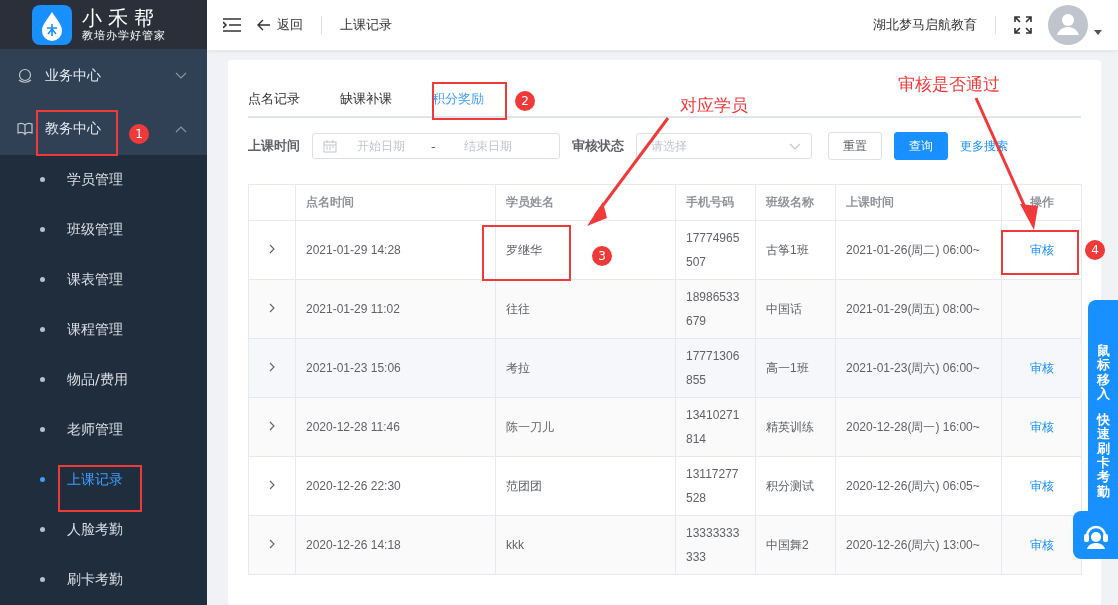 The height and width of the screenshot is (605, 1118). Describe the element at coordinates (274, 99) in the screenshot. I see `tab: 点名记录` at that location.